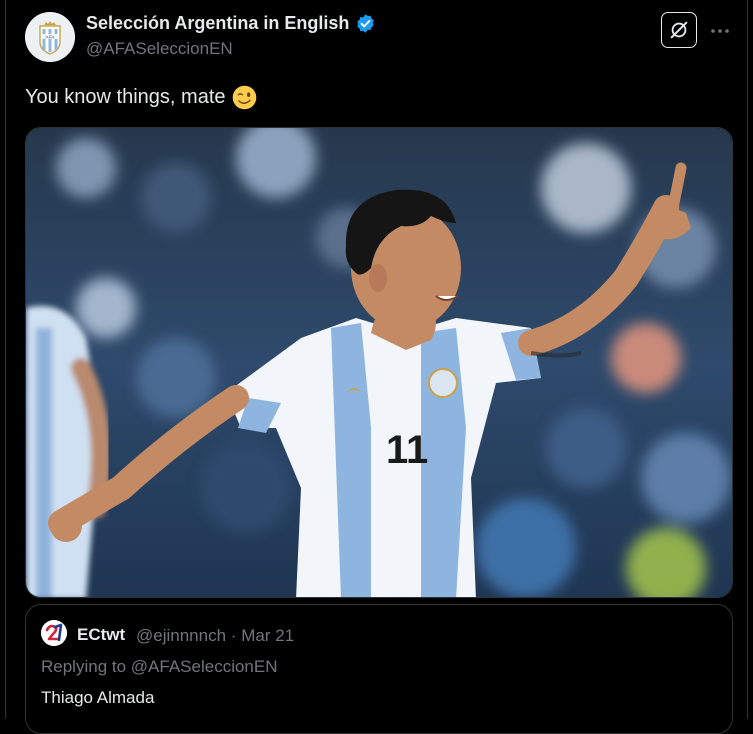 The width and height of the screenshot is (753, 734). Describe the element at coordinates (159, 49) in the screenshot. I see `author-handle: @AFASeleccionEN` at that location.